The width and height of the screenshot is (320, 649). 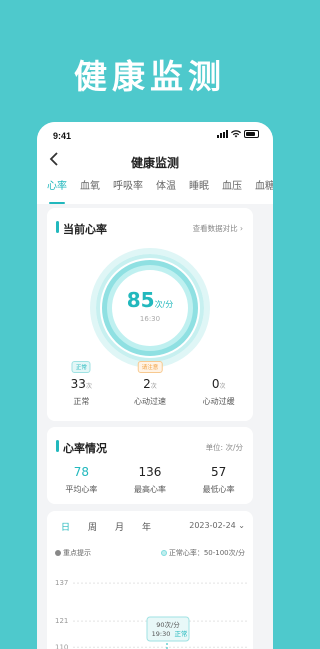 What do you see at coordinates (155, 135) in the screenshot?
I see `status-bar: 9:41` at bounding box center [155, 135].